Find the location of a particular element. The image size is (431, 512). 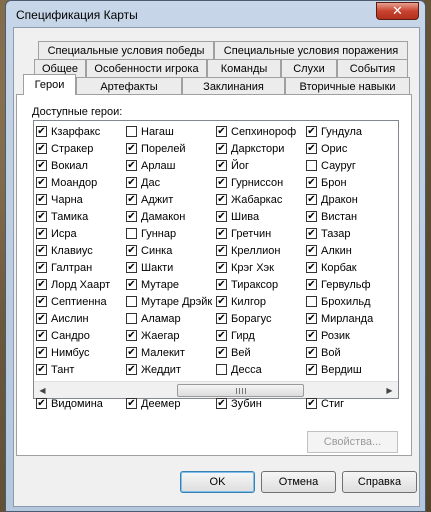

title-bar: Спецификация Карты ✕ is located at coordinates (215, 14).